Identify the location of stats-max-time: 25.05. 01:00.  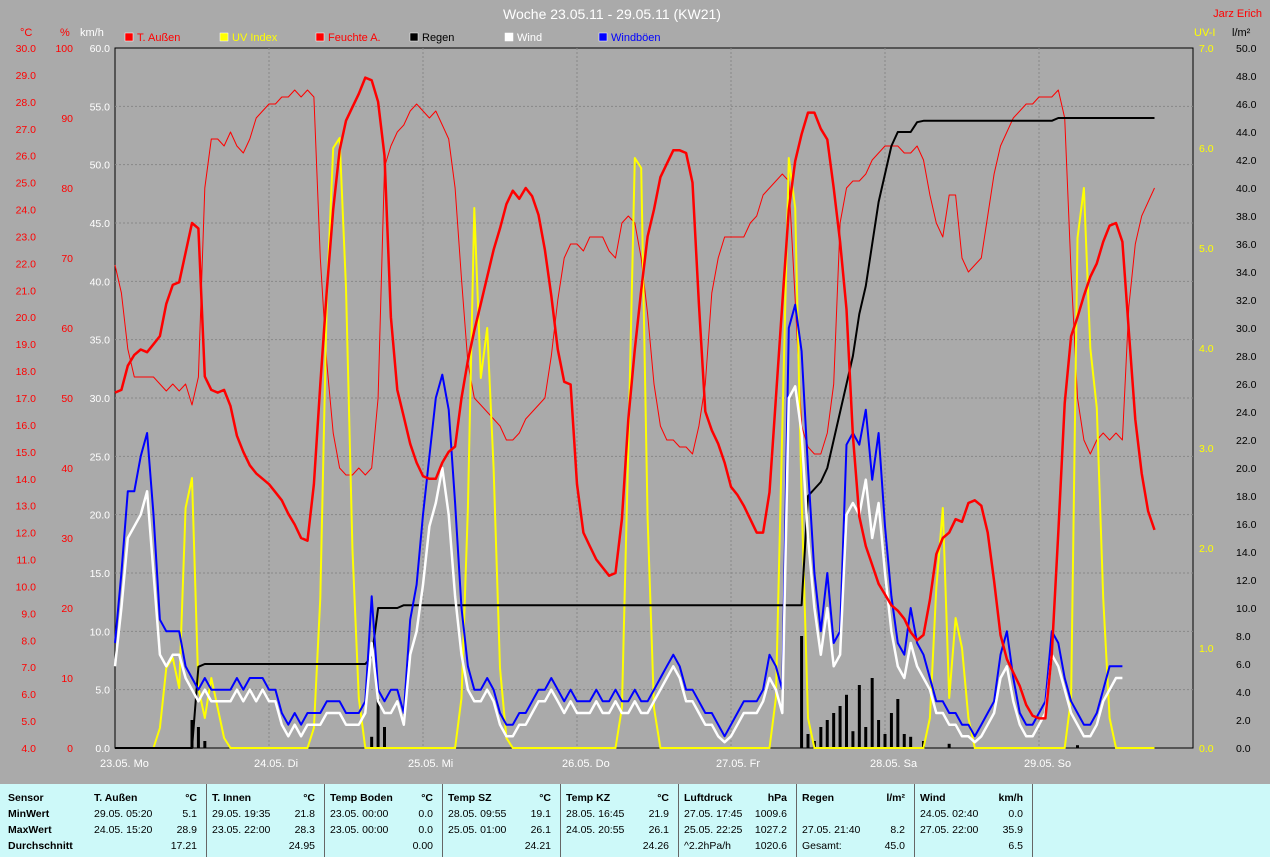
(477, 830).